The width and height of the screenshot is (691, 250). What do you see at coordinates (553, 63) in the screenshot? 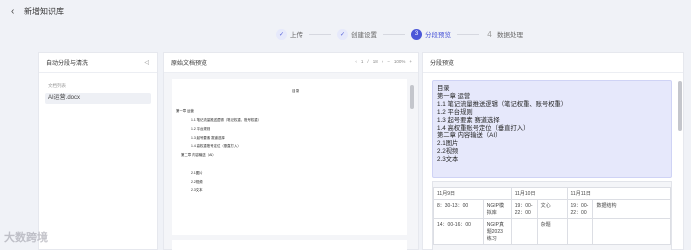
I see `panel-header: 分段预览` at bounding box center [553, 63].